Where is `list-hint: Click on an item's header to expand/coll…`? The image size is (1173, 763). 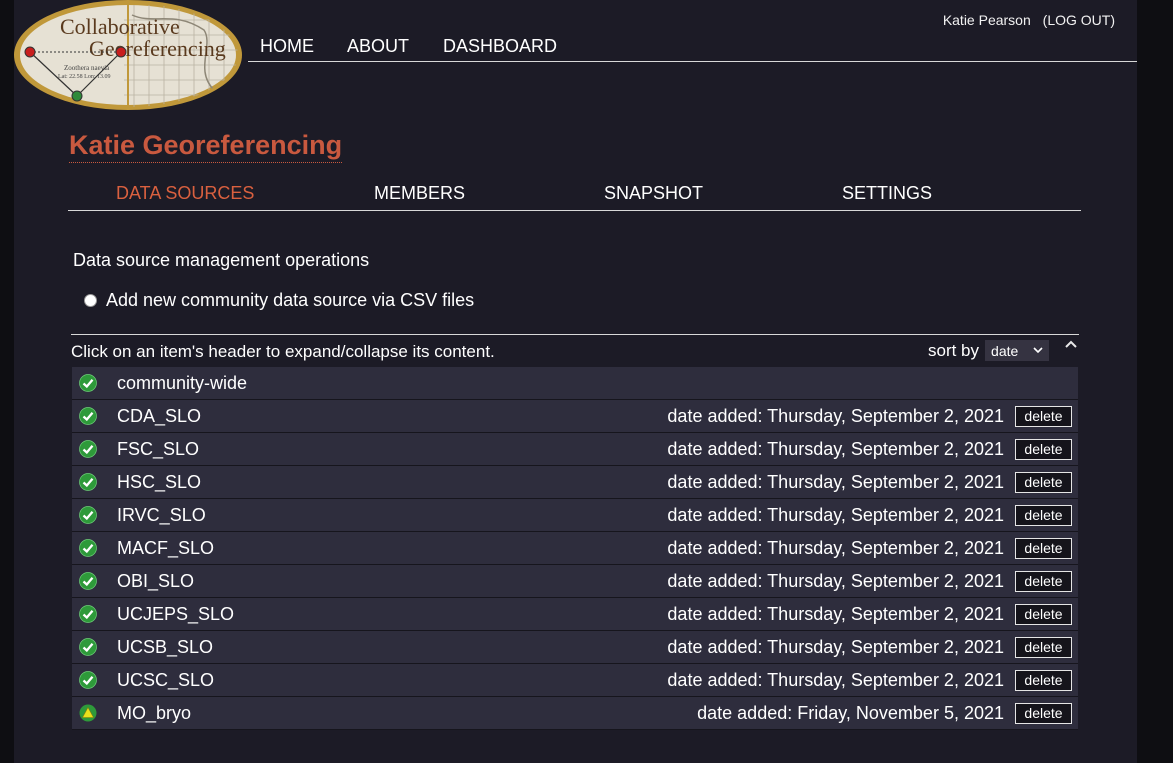 list-hint: Click on an item's header to expand/coll… is located at coordinates (283, 351).